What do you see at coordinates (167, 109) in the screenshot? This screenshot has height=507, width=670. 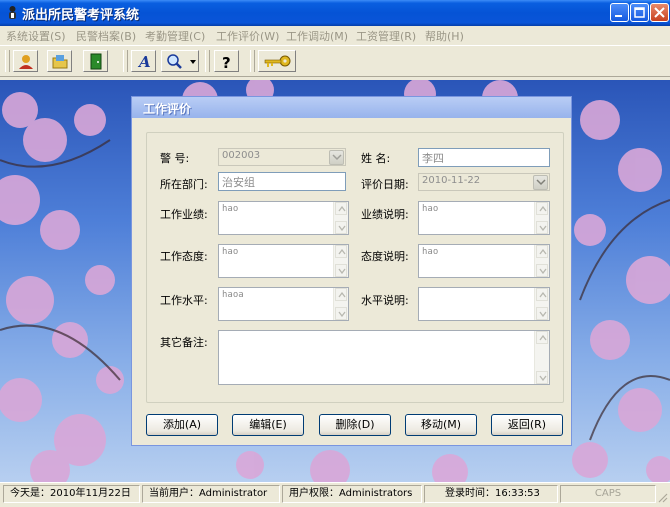 I see `dialog-title: 工作评价` at bounding box center [167, 109].